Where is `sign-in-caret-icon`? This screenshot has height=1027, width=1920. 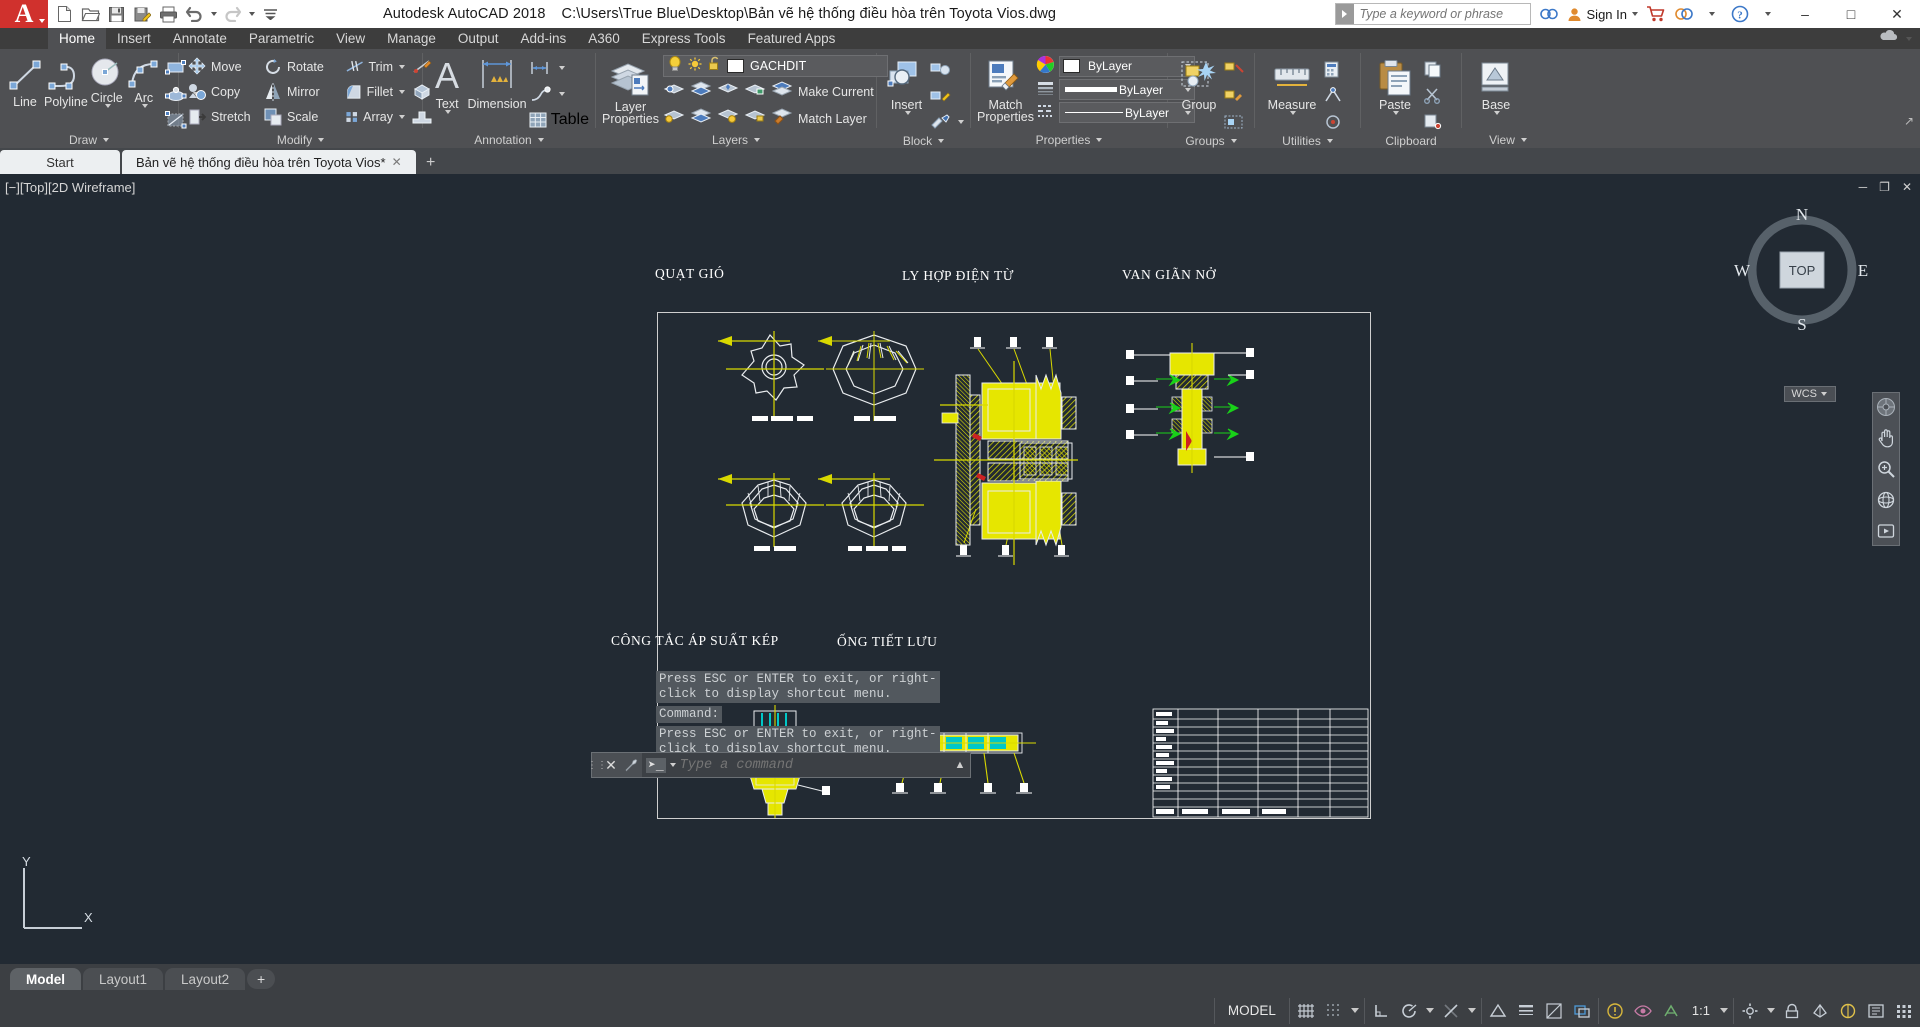
sign-in-caret-icon is located at coordinates (1635, 14).